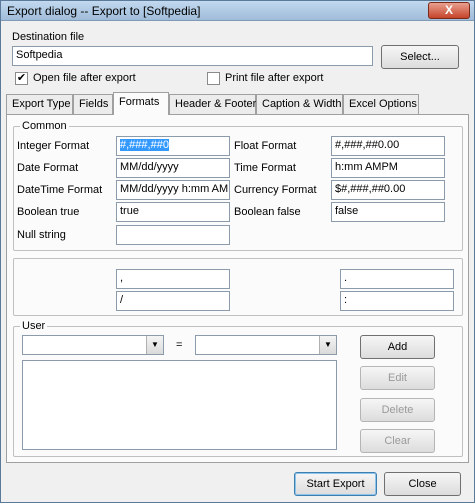  I want to click on boolean-true-input: true, so click(173, 212).